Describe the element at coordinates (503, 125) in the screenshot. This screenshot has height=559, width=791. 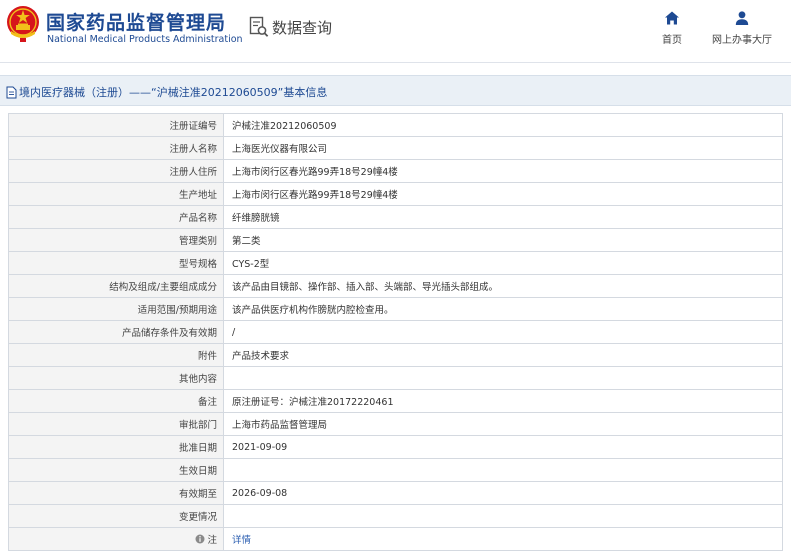
I see `row-value: 沪械注准20212060509` at that location.